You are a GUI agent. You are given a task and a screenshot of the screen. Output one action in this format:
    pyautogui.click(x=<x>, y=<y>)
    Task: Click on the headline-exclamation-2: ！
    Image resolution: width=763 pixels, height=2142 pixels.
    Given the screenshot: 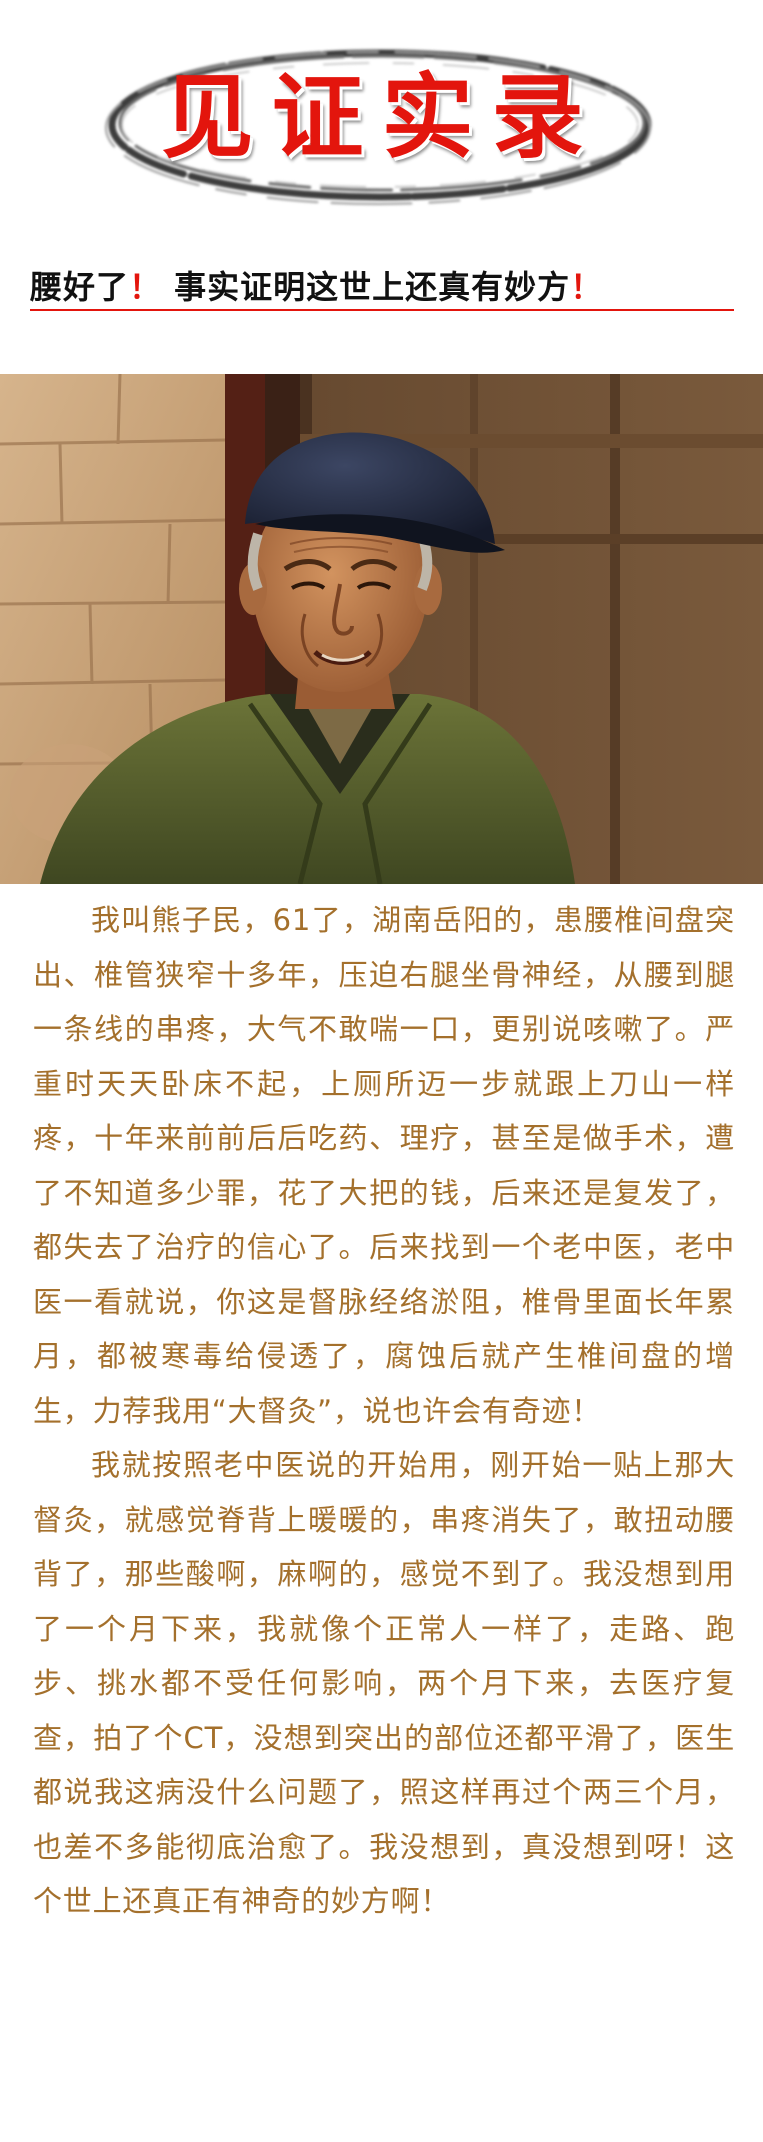 What is the action you would take?
    pyautogui.click(x=587, y=287)
    